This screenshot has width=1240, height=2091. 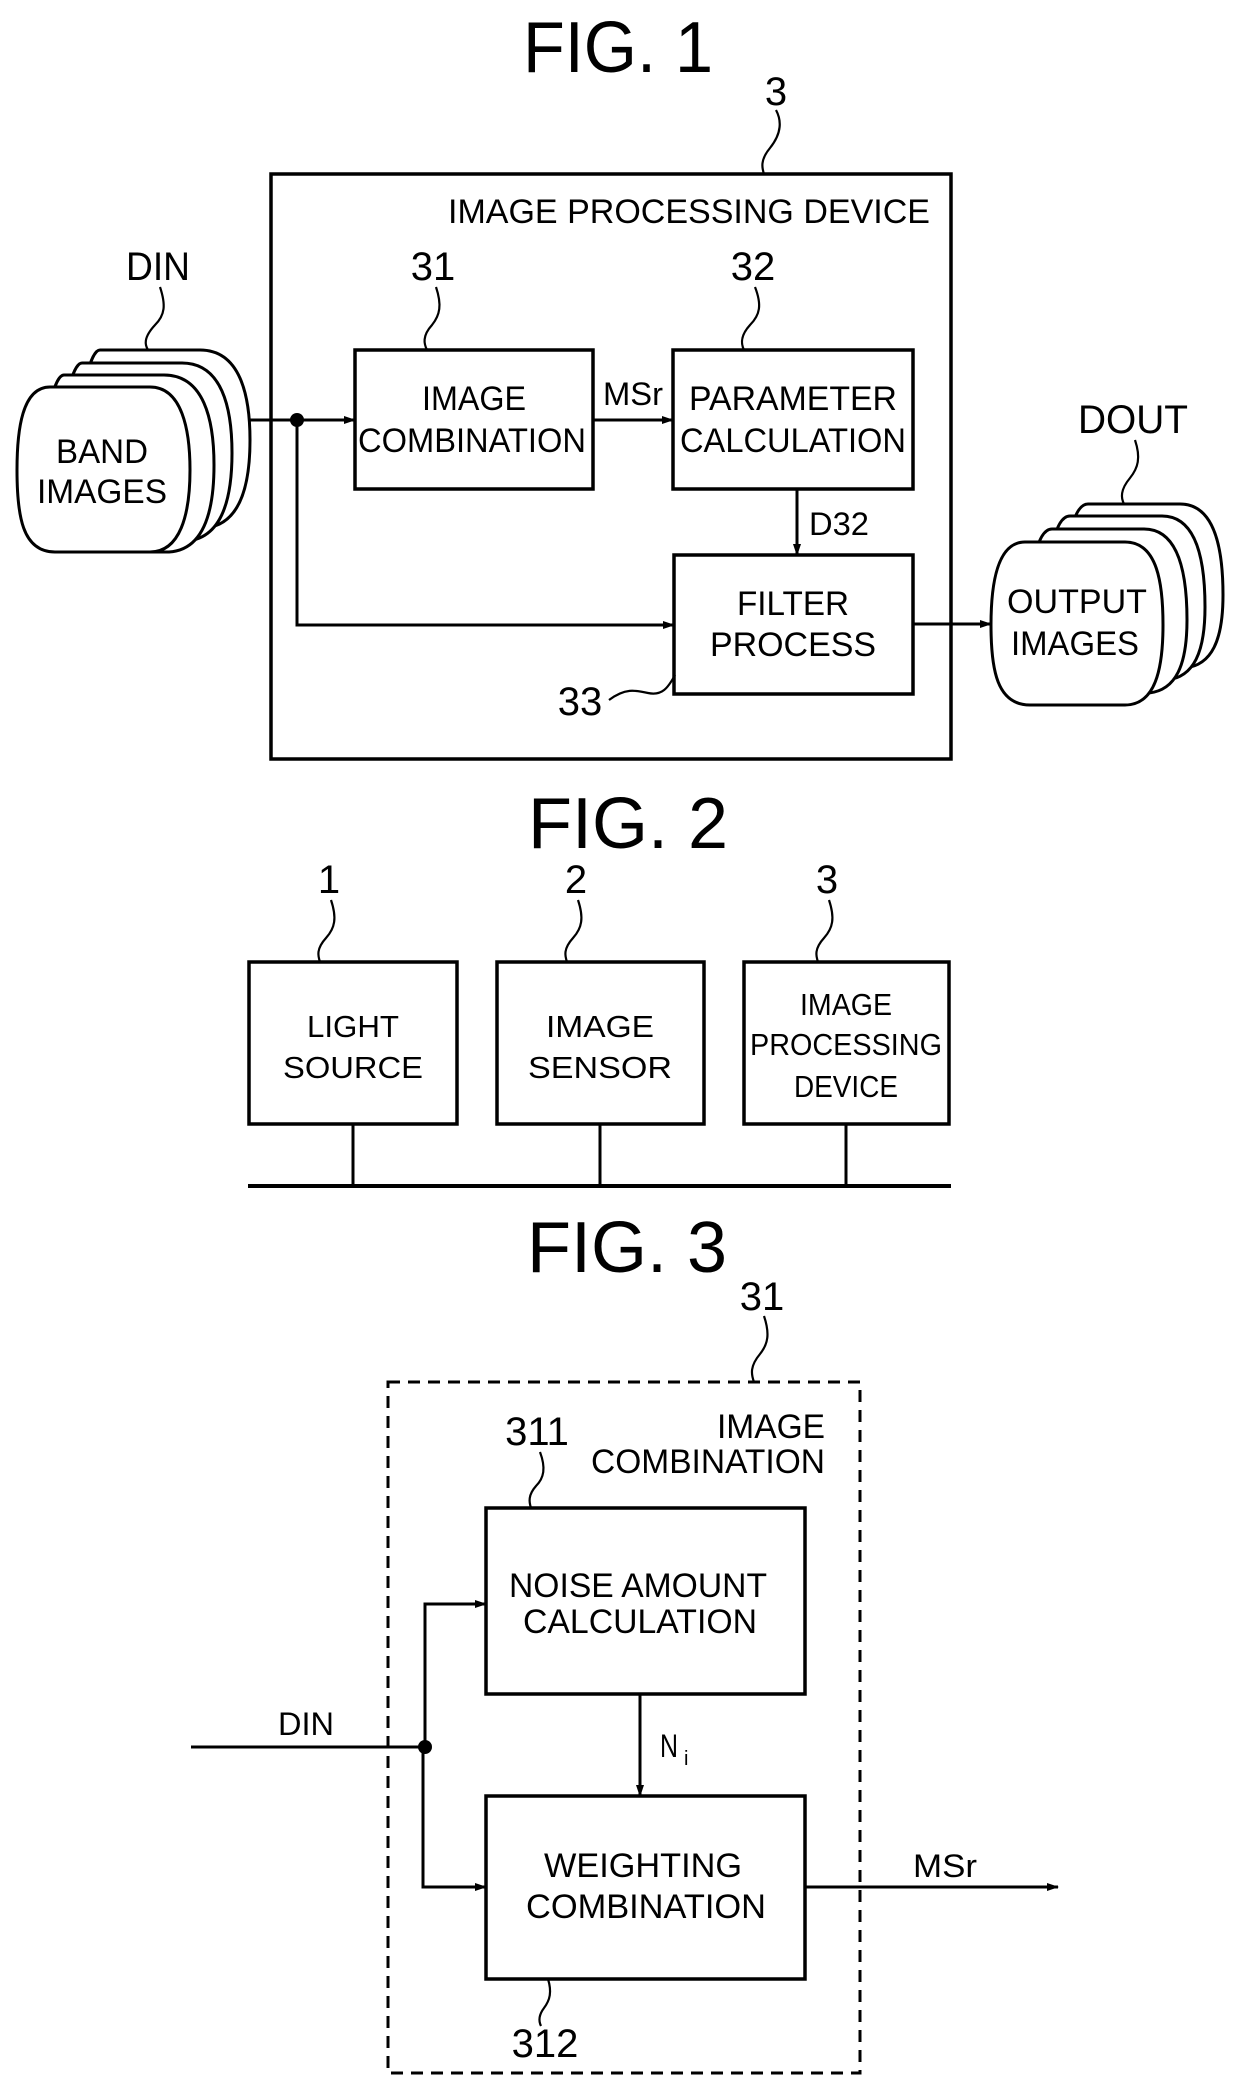 What do you see at coordinates (454, 1819) in the screenshot?
I see `din-to-weighting-arrow` at bounding box center [454, 1819].